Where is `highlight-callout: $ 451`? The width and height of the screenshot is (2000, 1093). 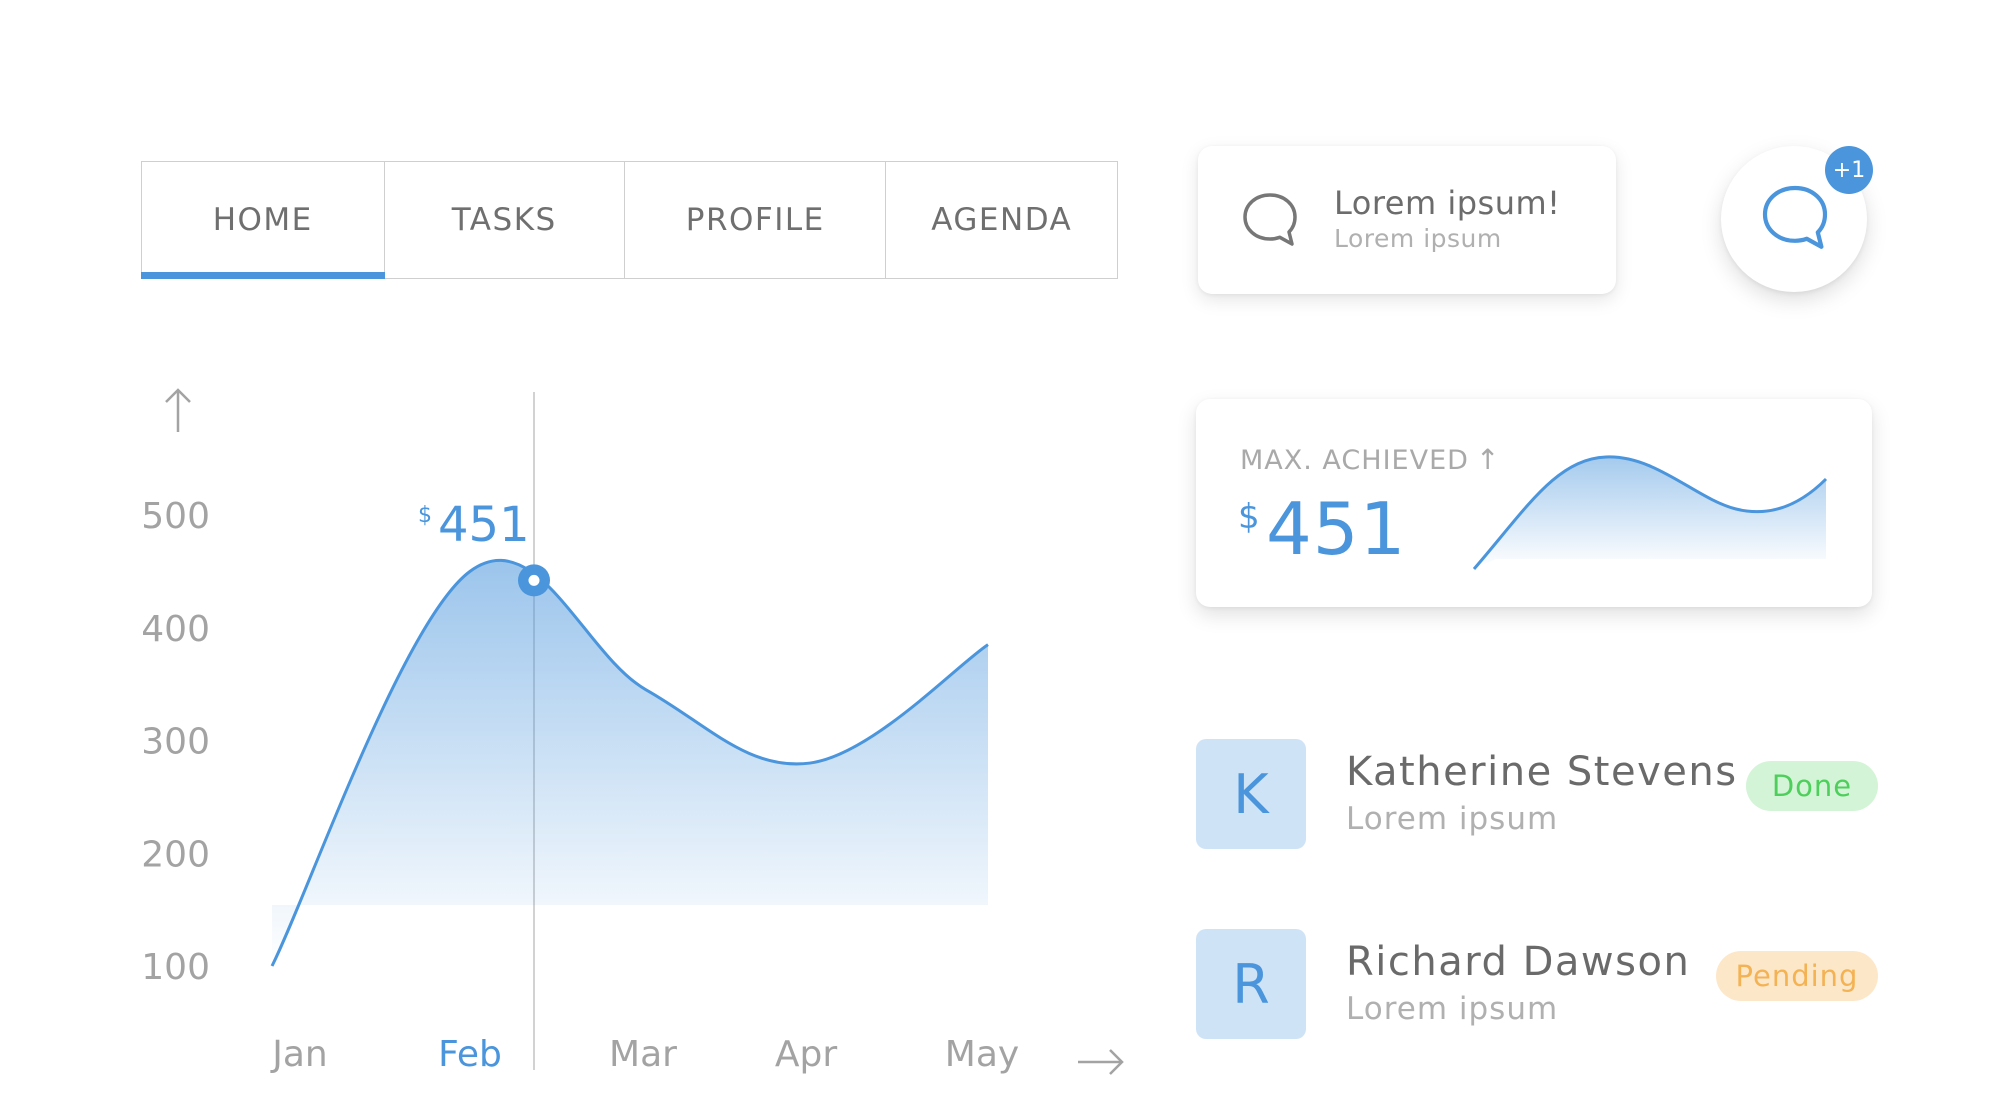 highlight-callout: $ 451 is located at coordinates (474, 525).